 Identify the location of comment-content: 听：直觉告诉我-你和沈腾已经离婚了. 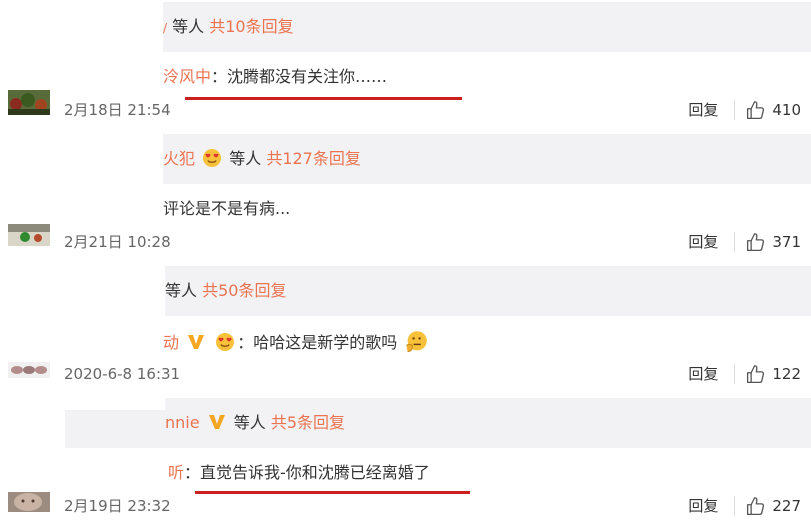
(299, 473).